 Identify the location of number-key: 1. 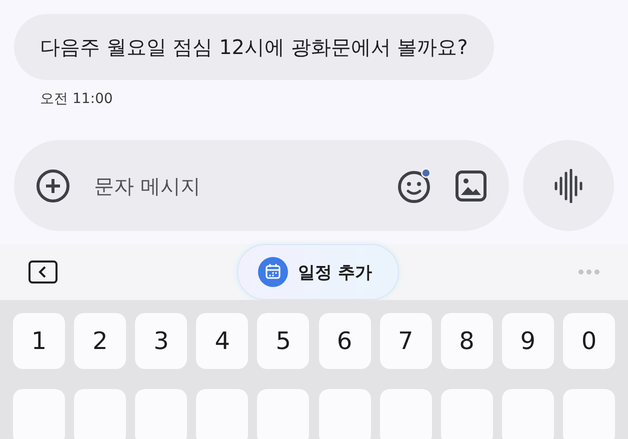
(39, 341).